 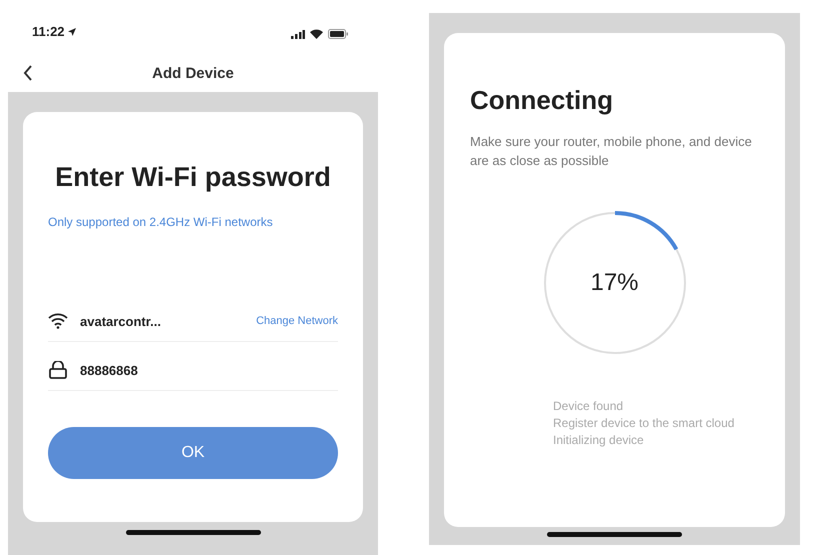 I want to click on wifi-status-icon, so click(x=316, y=34).